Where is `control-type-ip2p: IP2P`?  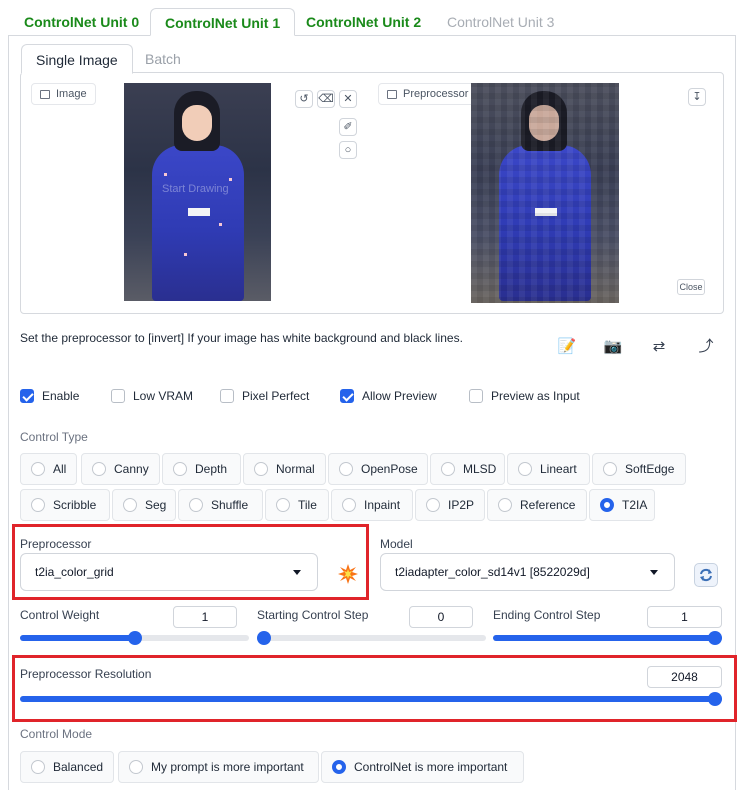 control-type-ip2p: IP2P is located at coordinates (450, 505).